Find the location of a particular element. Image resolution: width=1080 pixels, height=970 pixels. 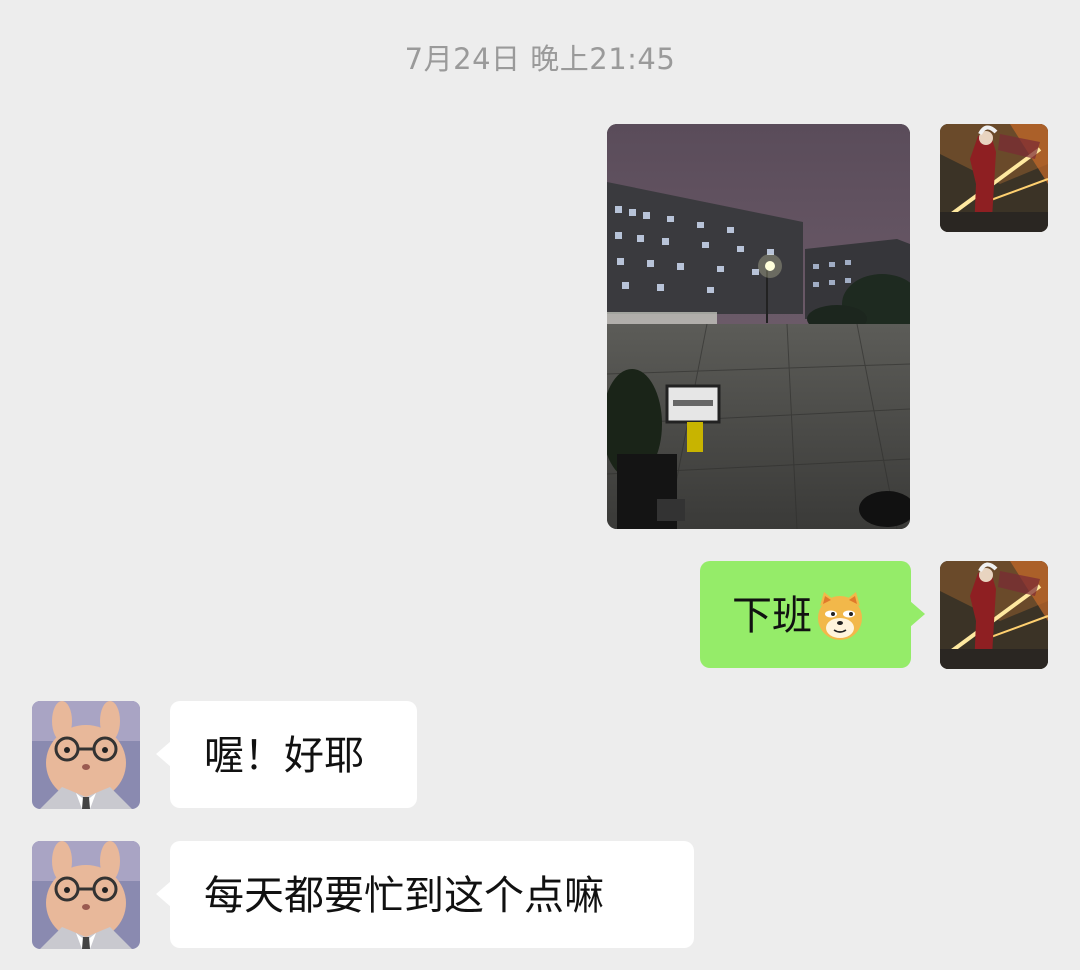

night-campus-photo is located at coordinates (758, 326).